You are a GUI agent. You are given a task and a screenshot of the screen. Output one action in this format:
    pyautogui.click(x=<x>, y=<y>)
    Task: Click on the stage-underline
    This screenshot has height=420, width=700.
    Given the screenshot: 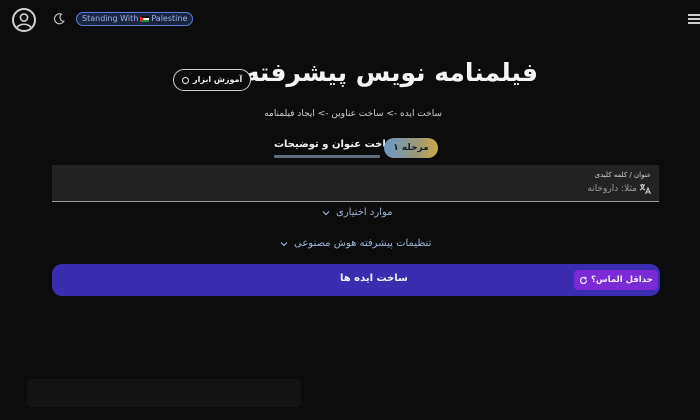 What is the action you would take?
    pyautogui.click(x=327, y=156)
    